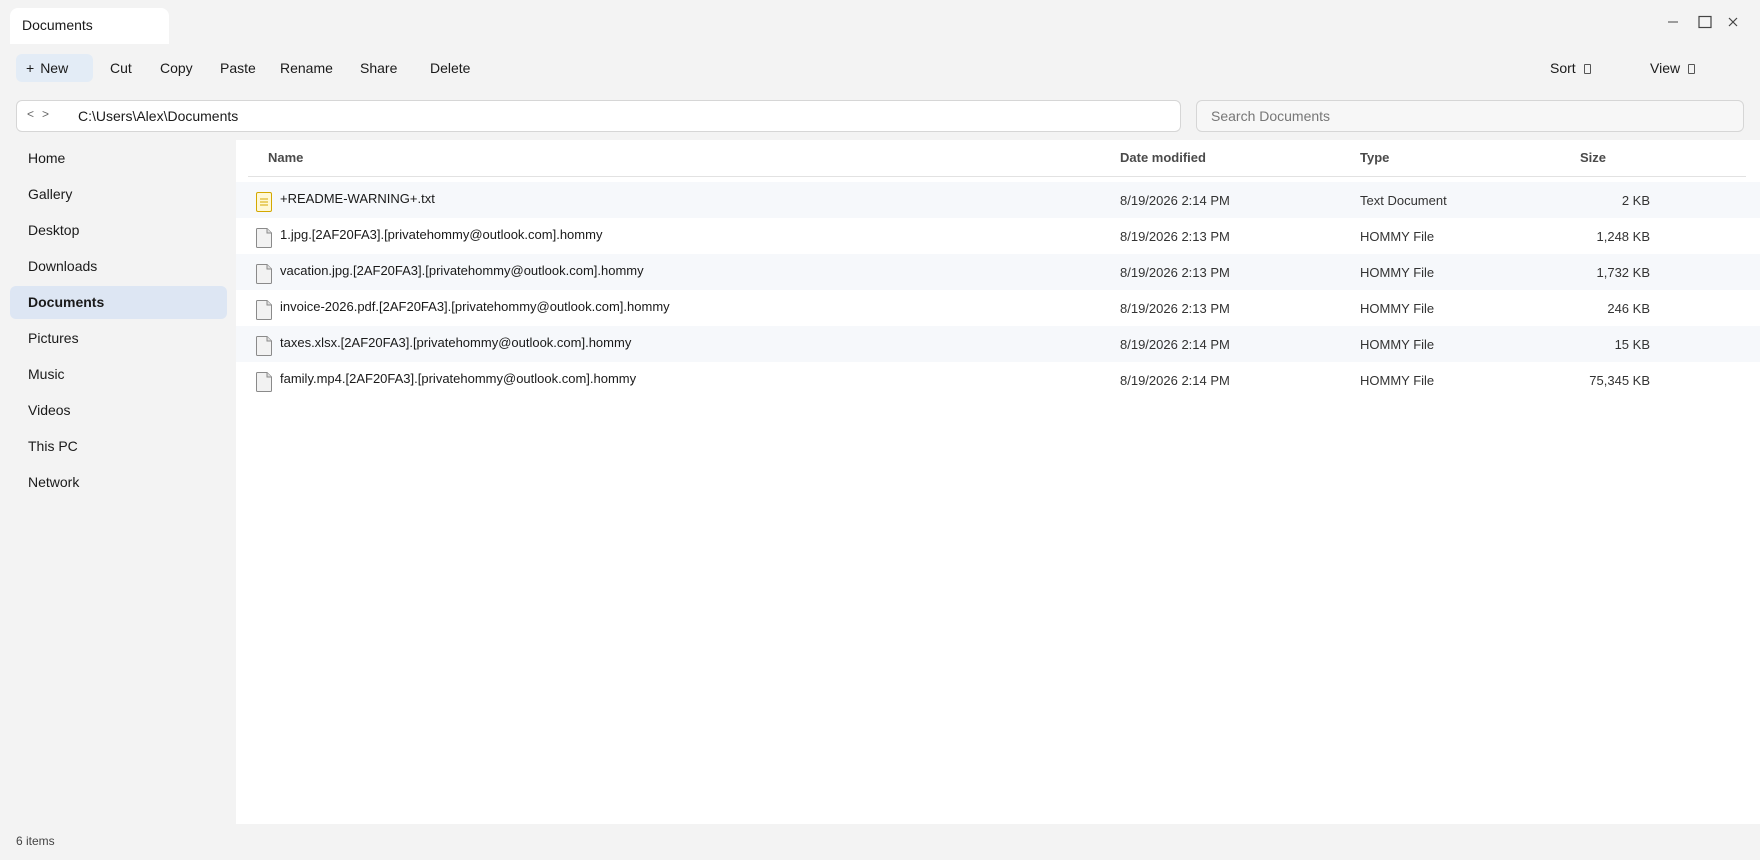  I want to click on window-tab: Documents, so click(89, 26).